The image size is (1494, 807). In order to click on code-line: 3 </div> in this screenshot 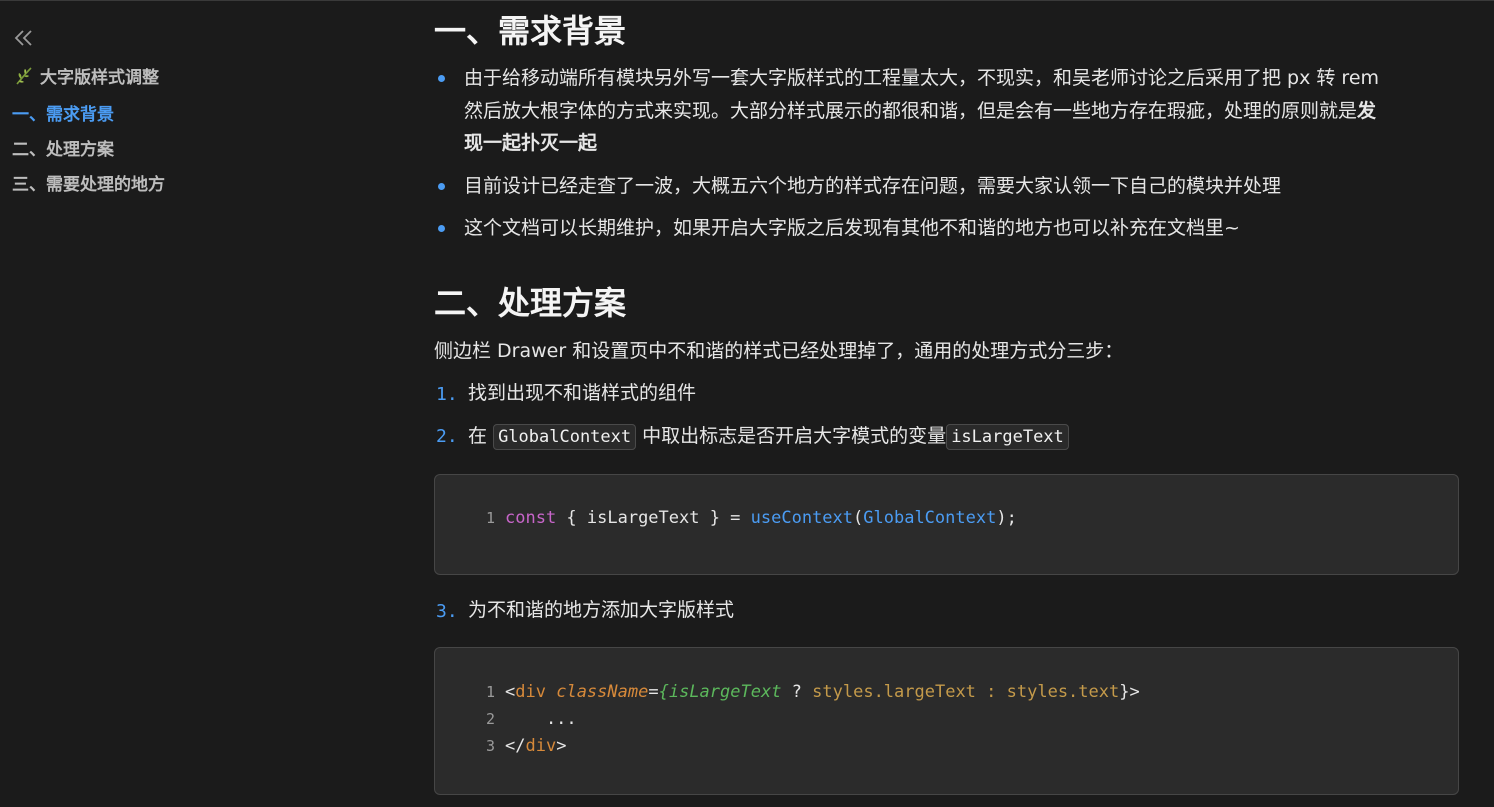, I will do `click(523, 746)`.